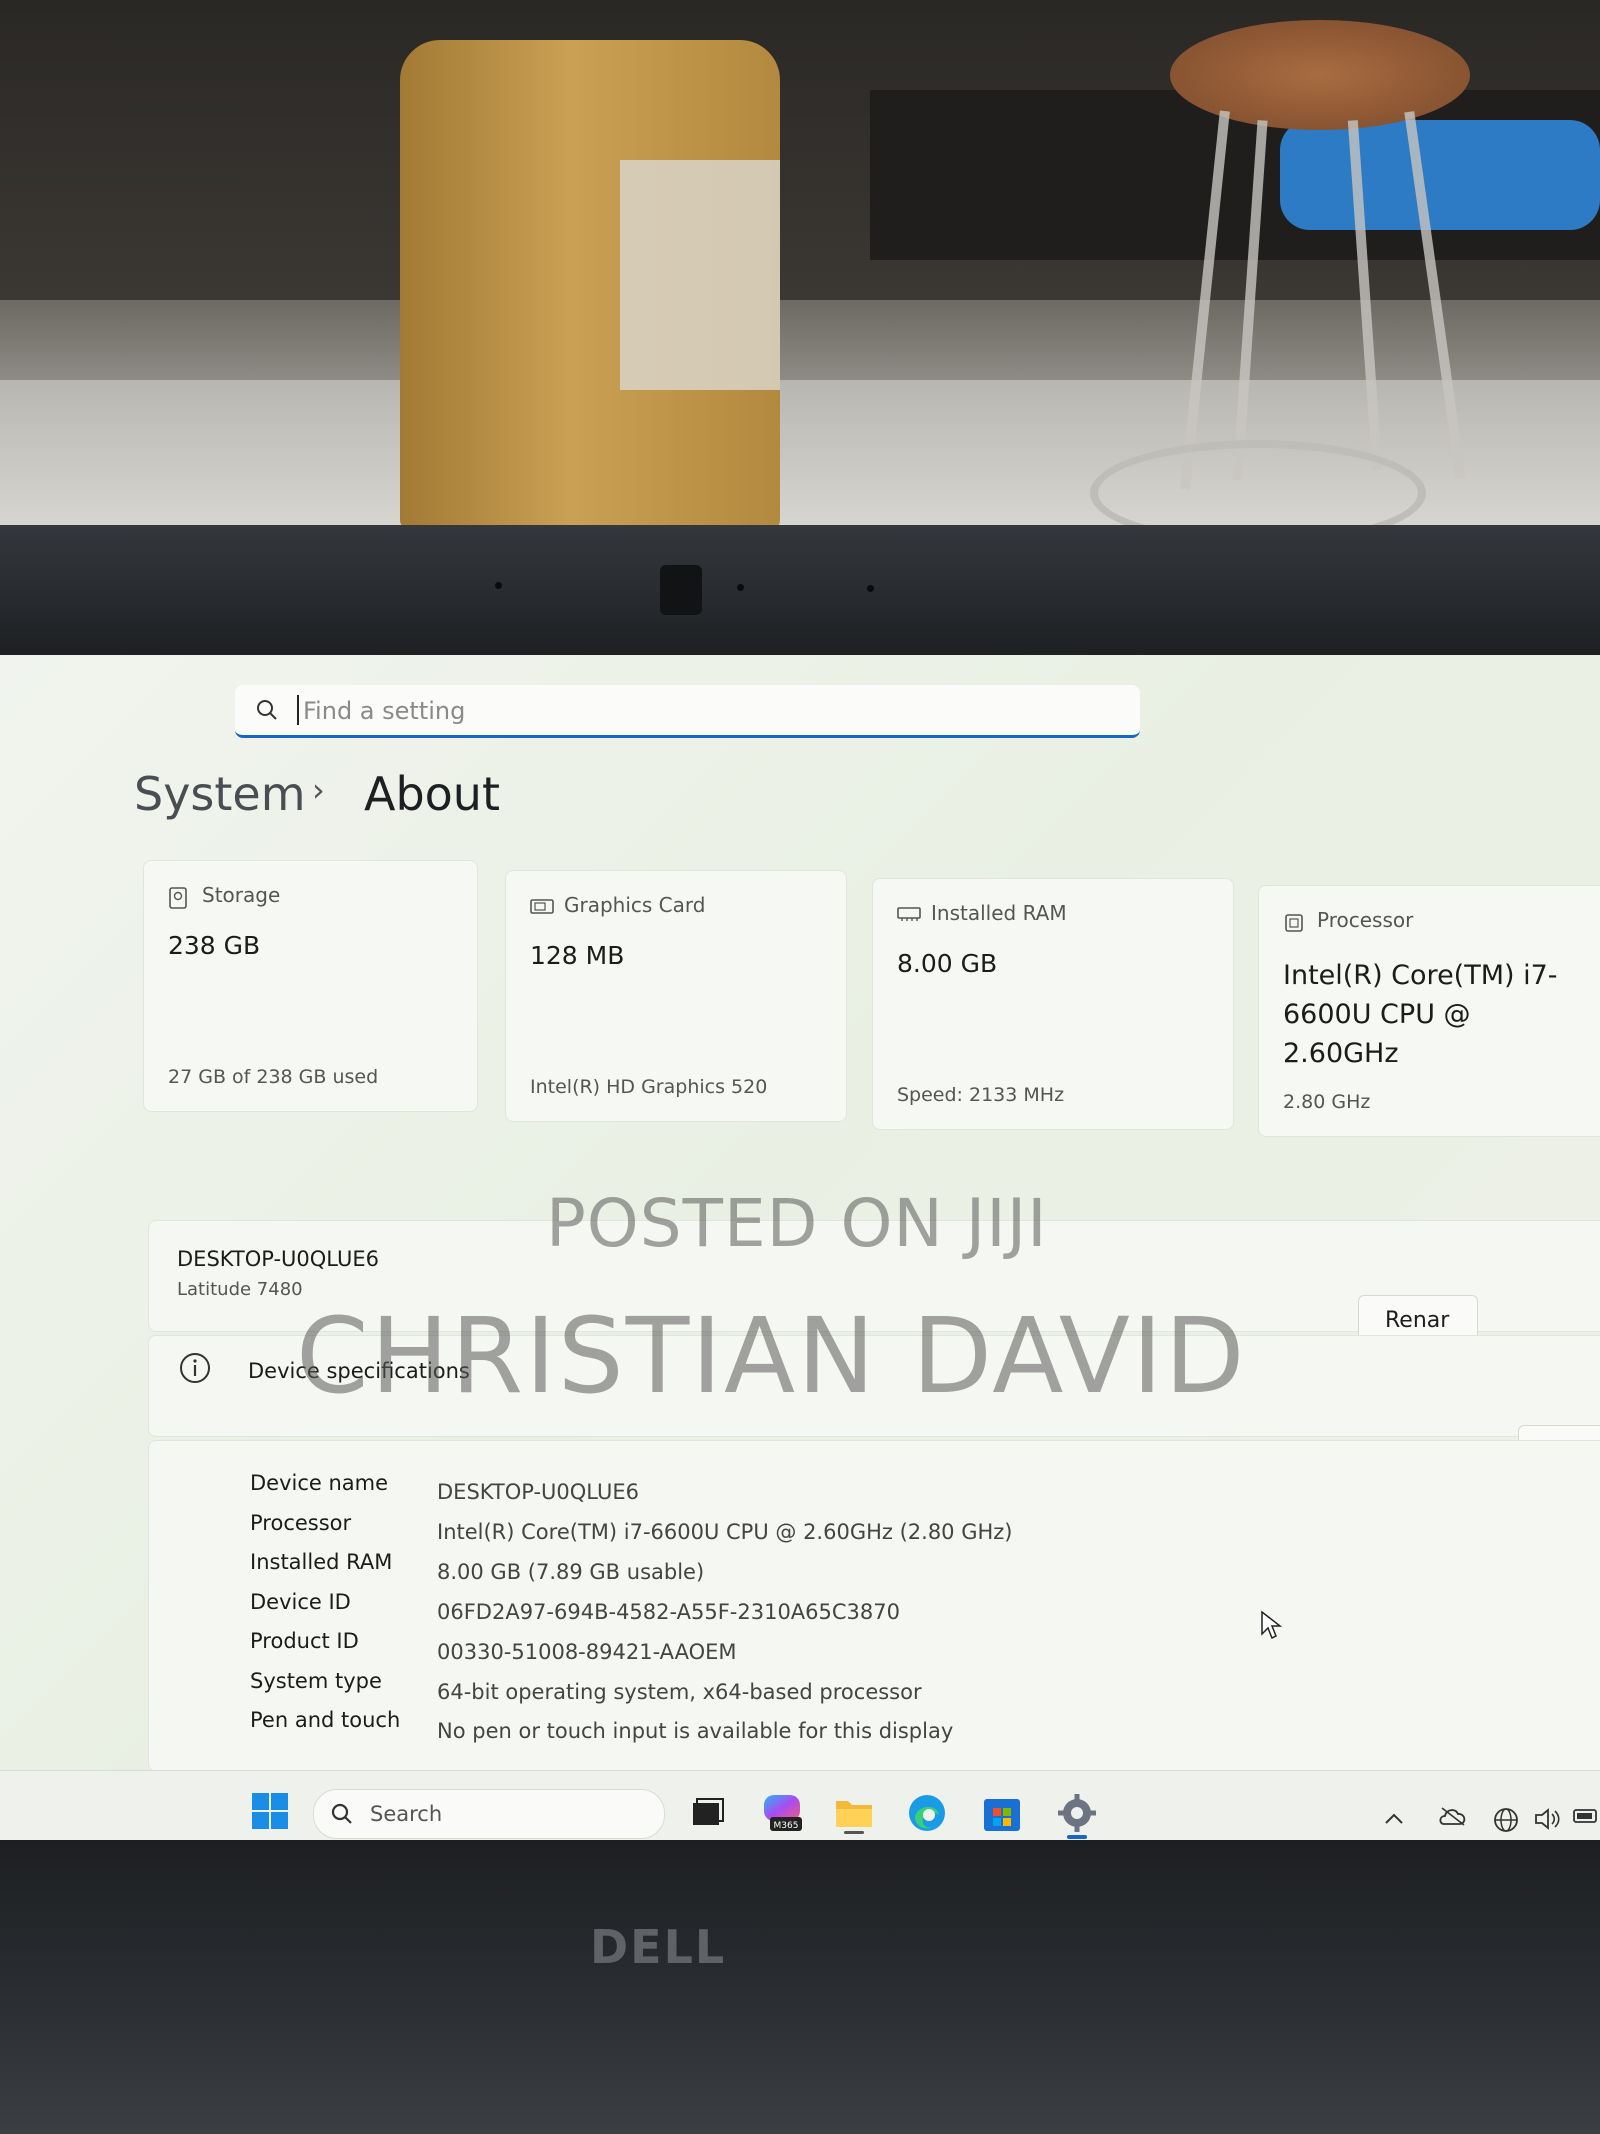  What do you see at coordinates (854, 1813) in the screenshot?
I see `file-explorer-icon` at bounding box center [854, 1813].